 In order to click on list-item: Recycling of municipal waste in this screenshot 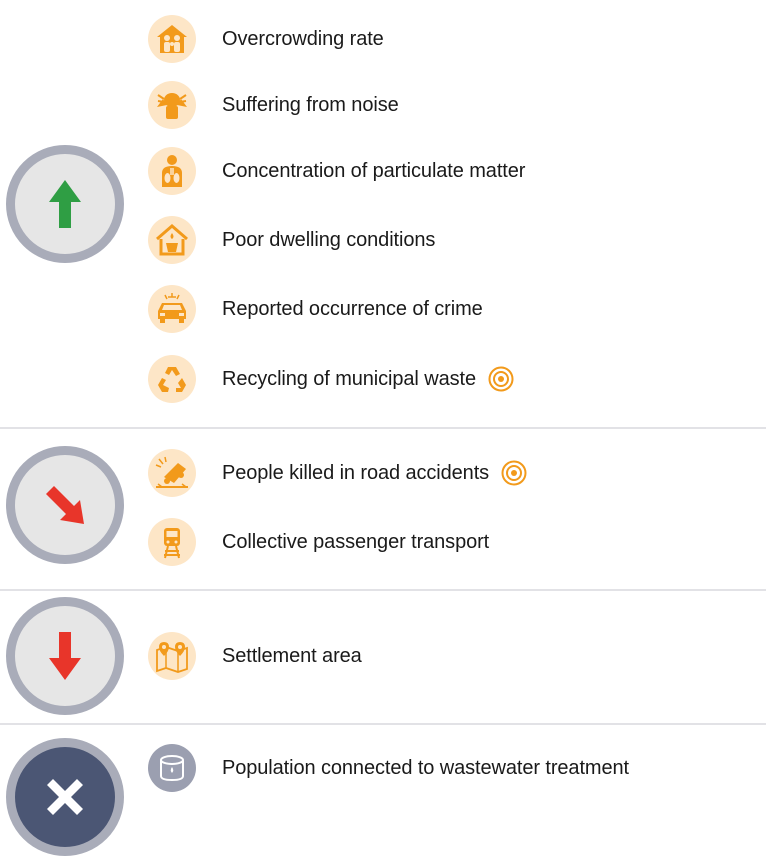, I will do `click(331, 379)`.